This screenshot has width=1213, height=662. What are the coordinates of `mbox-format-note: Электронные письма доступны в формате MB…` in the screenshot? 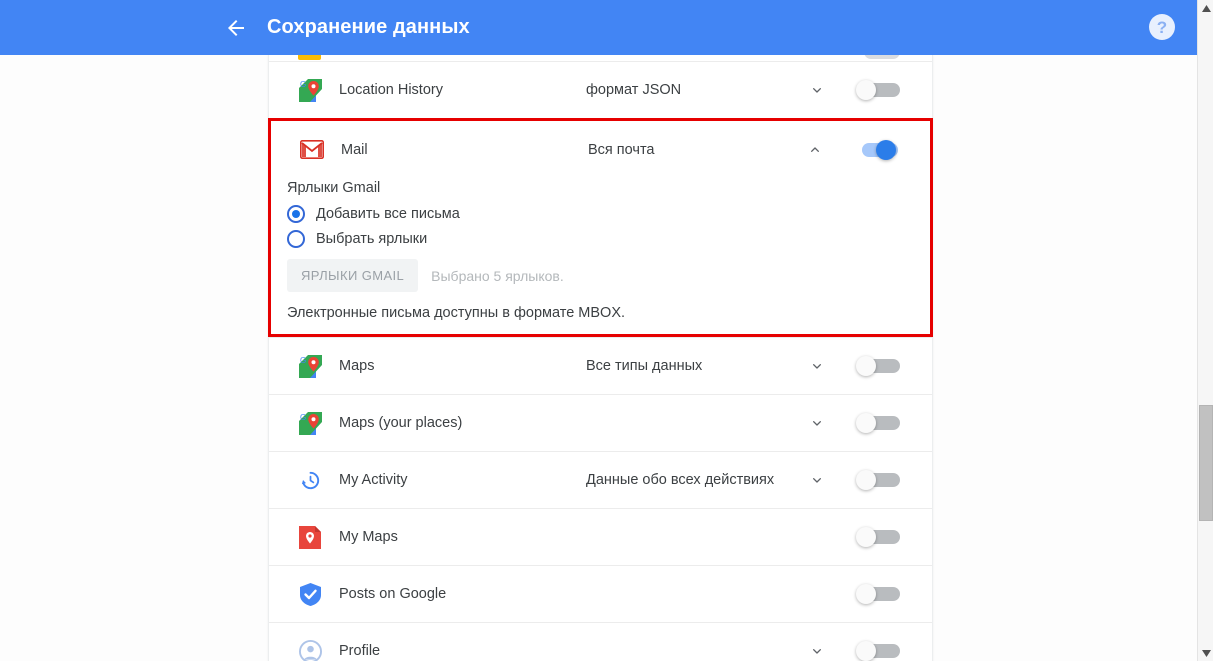 It's located at (456, 313).